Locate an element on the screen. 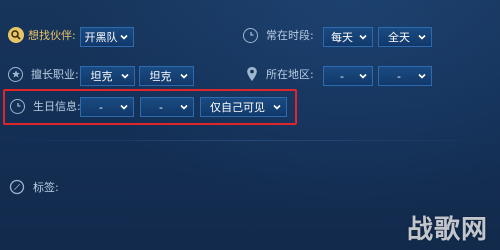 The image size is (500, 250). online-time-label: 常在时段: is located at coordinates (290, 35).